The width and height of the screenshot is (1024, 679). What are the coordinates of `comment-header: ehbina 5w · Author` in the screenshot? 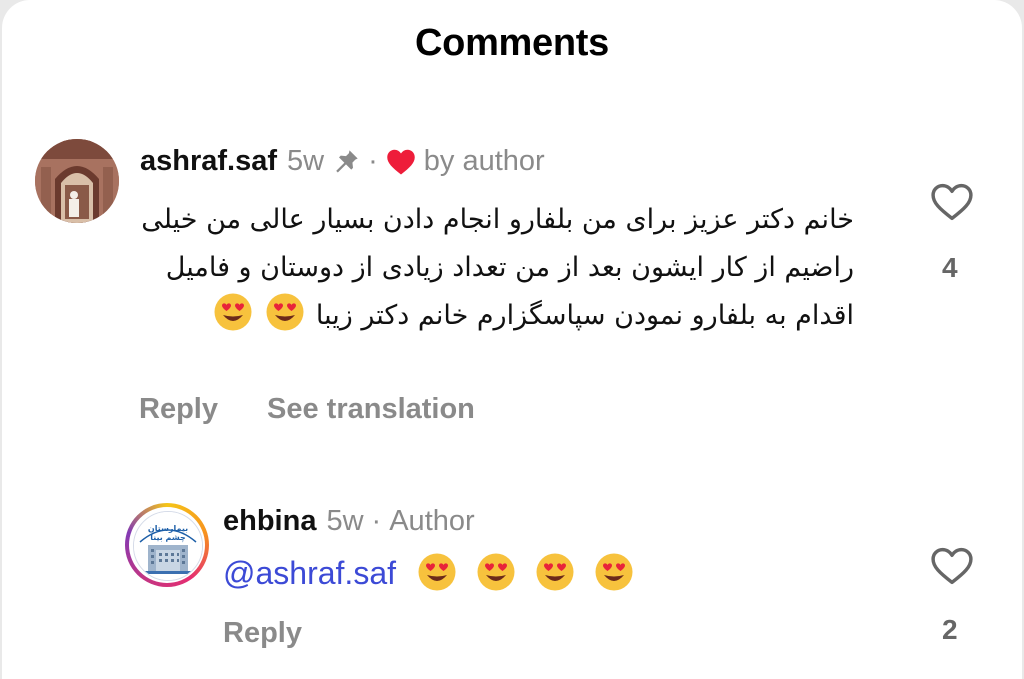 It's located at (349, 521).